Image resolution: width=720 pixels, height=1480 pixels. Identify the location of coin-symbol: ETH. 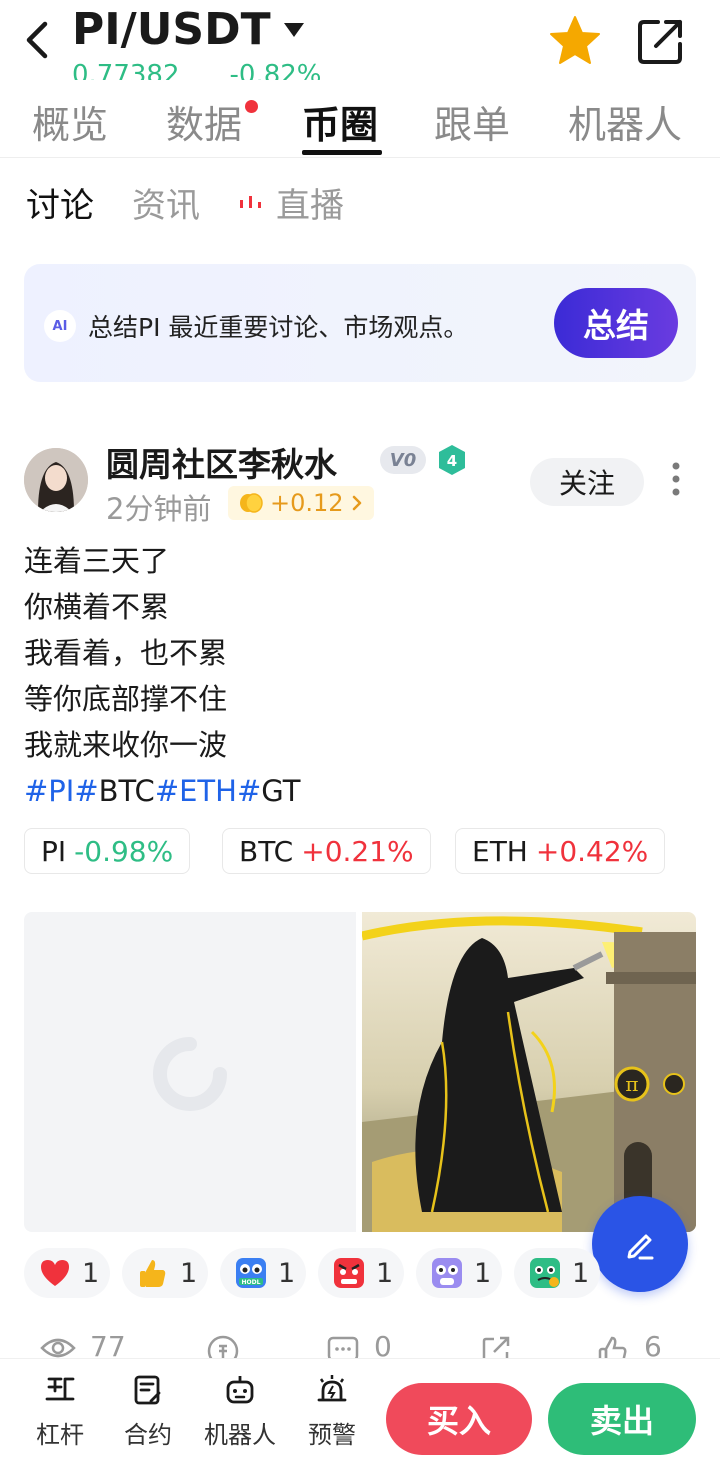
(500, 851).